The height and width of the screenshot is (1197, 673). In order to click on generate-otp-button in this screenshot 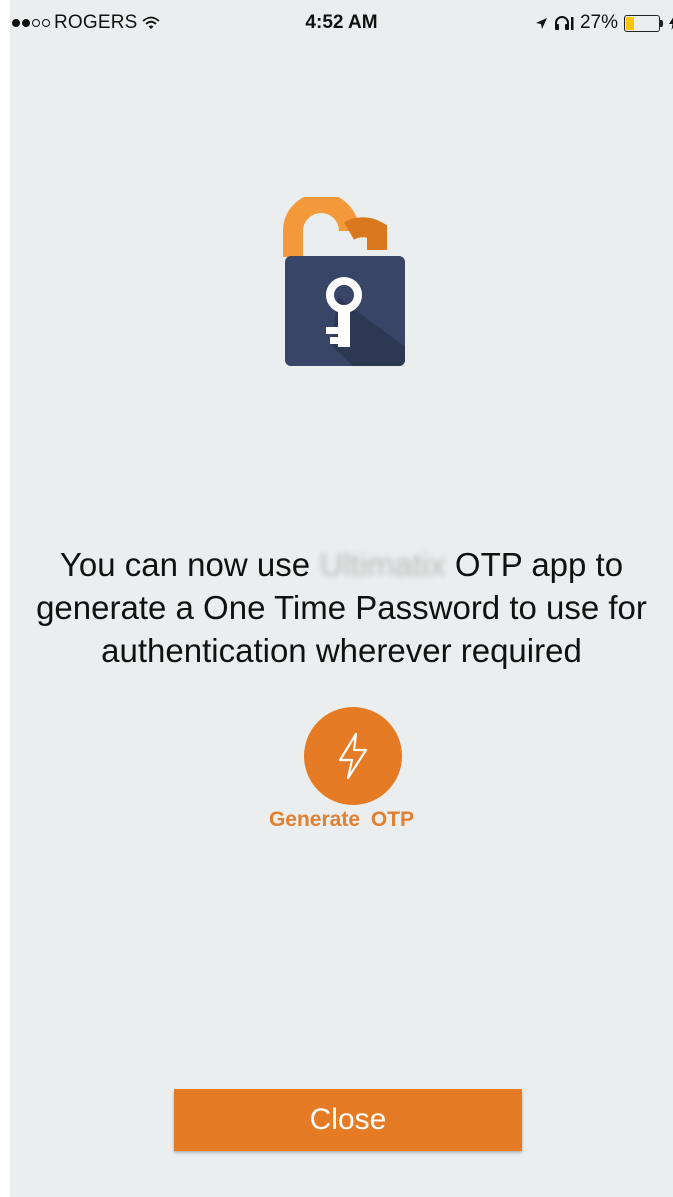, I will do `click(353, 756)`.